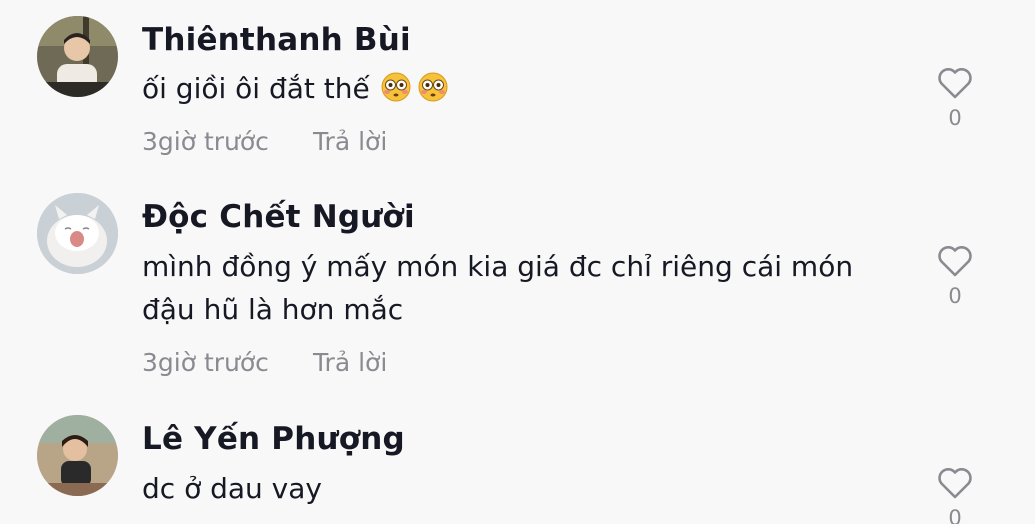 The image size is (1035, 524). What do you see at coordinates (273, 439) in the screenshot?
I see `comment-username: Lê Yến Phượng` at bounding box center [273, 439].